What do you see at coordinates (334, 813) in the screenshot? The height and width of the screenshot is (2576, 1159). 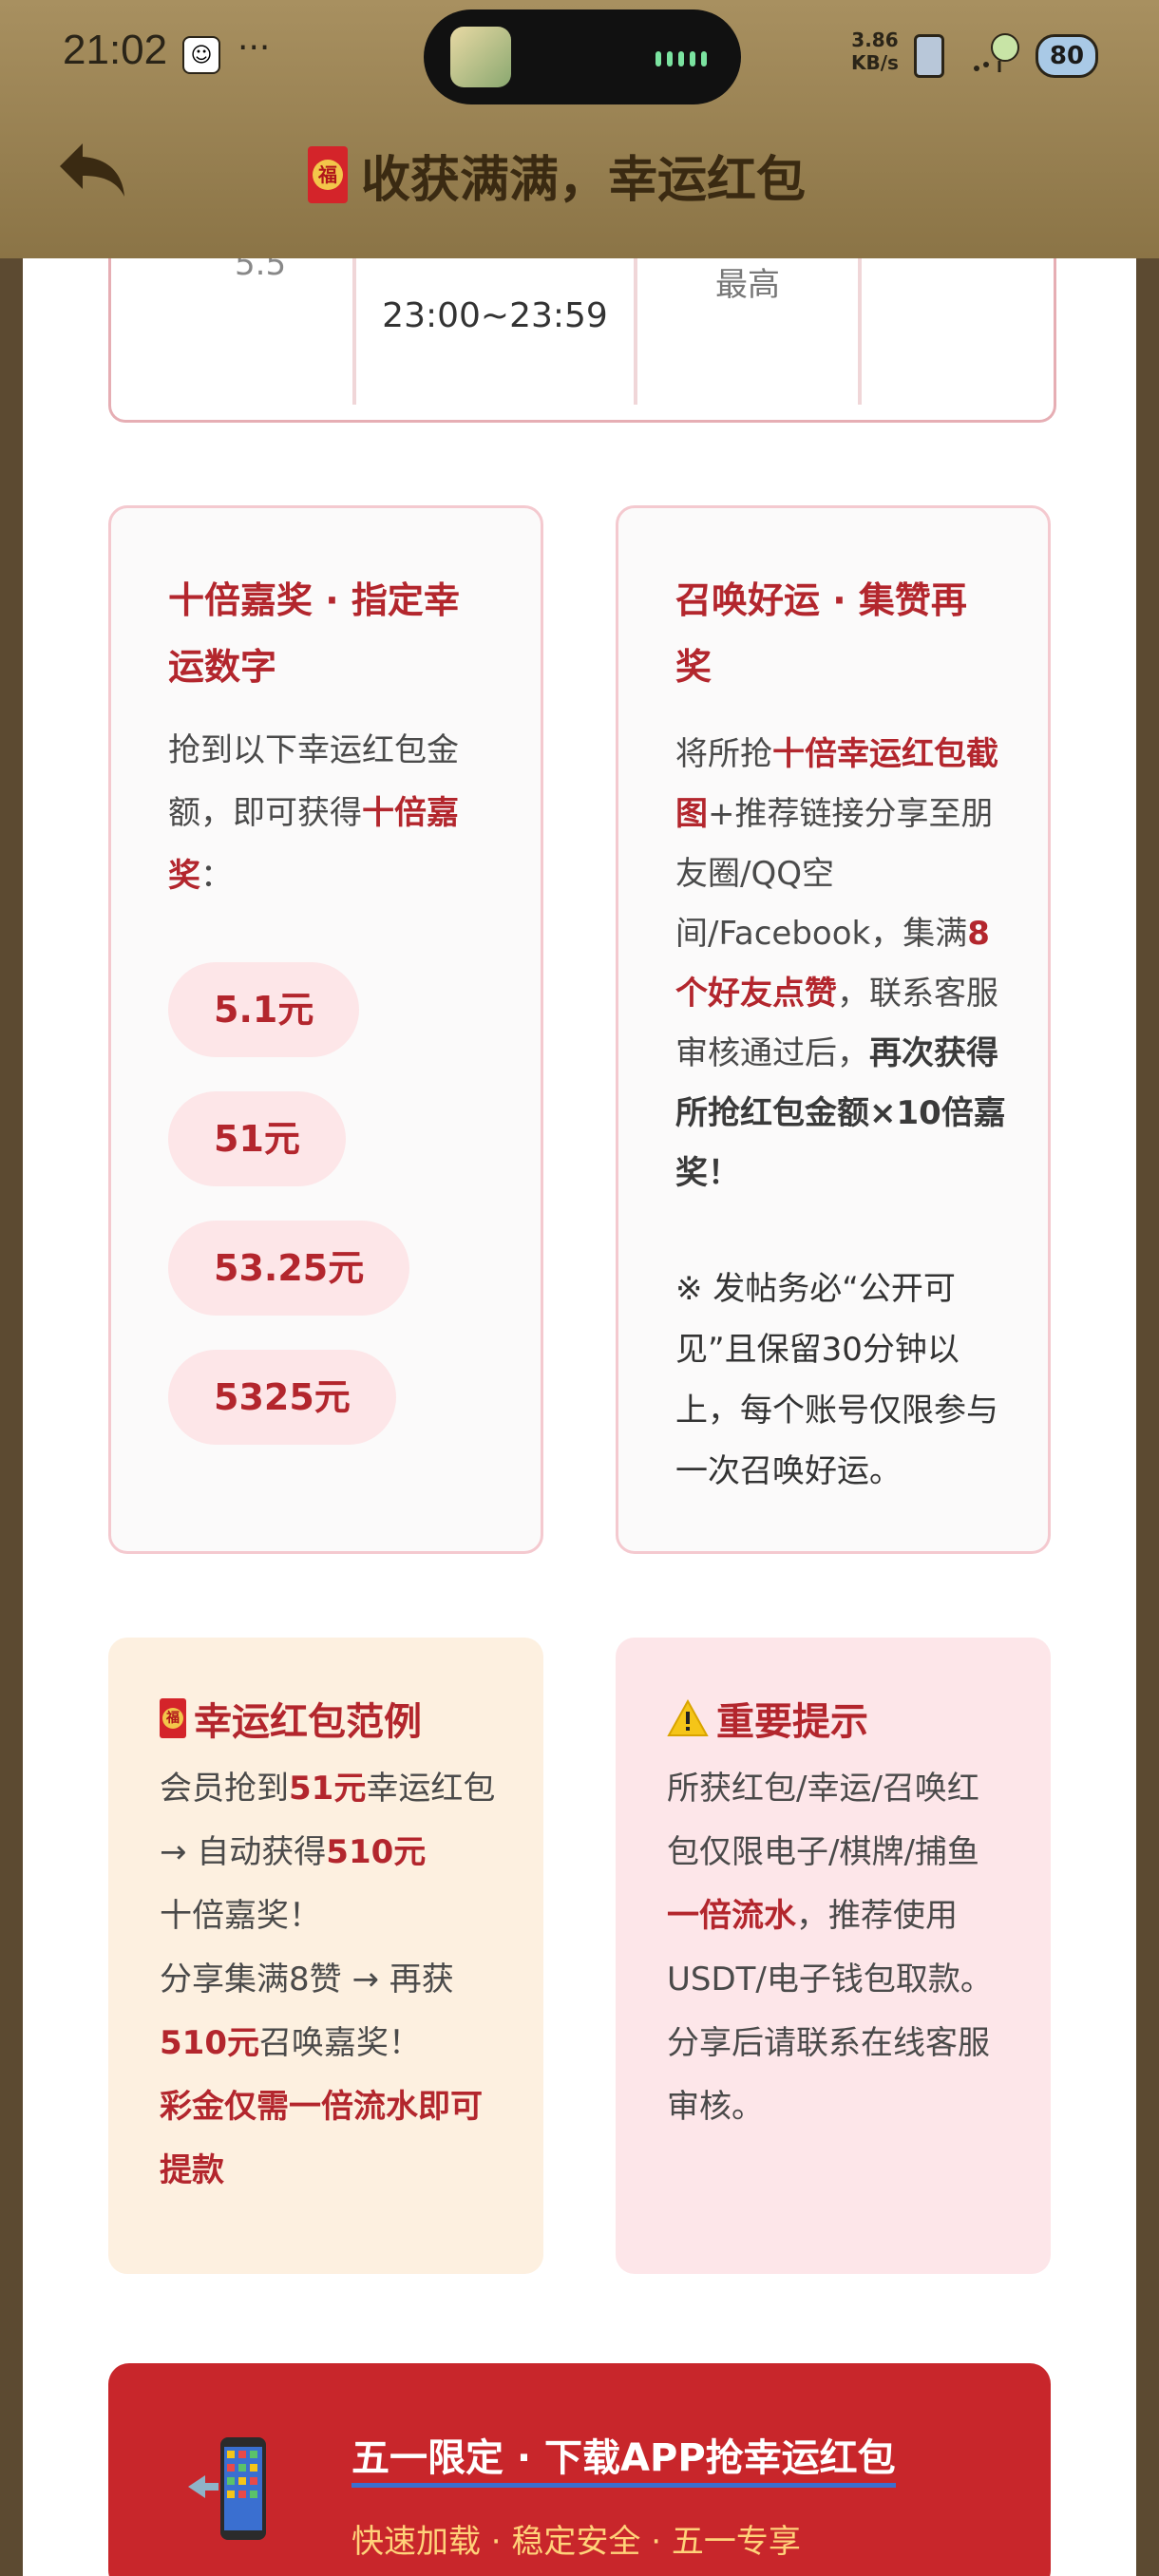 I see `card-description: 抢到以下幸运红包金额，即可获得十倍嘉奖：` at bounding box center [334, 813].